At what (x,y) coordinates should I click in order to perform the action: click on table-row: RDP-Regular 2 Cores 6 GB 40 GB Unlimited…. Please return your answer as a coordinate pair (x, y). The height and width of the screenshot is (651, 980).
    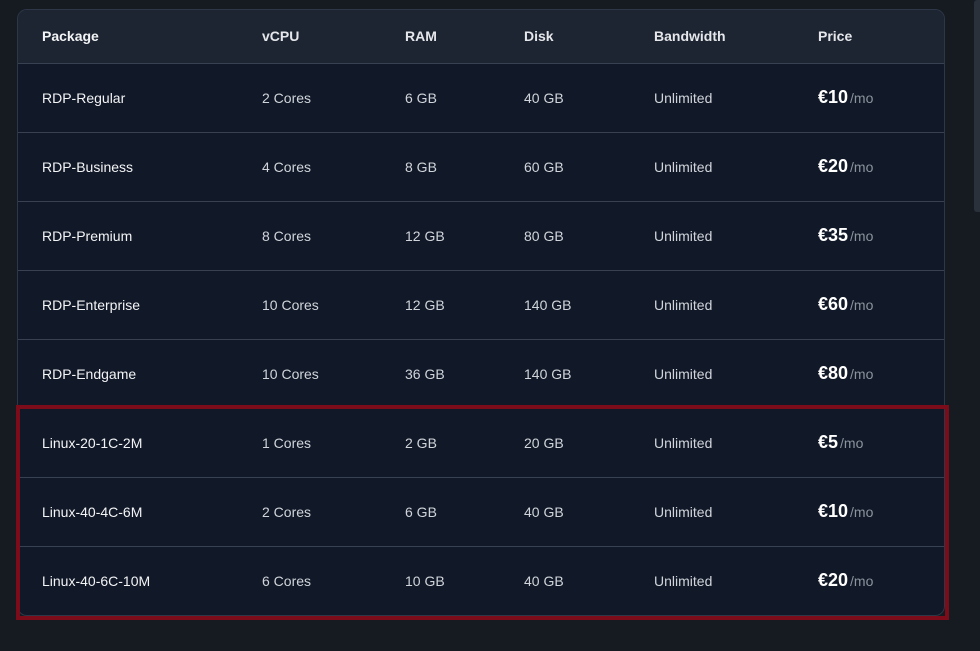
    Looking at the image, I should click on (481, 97).